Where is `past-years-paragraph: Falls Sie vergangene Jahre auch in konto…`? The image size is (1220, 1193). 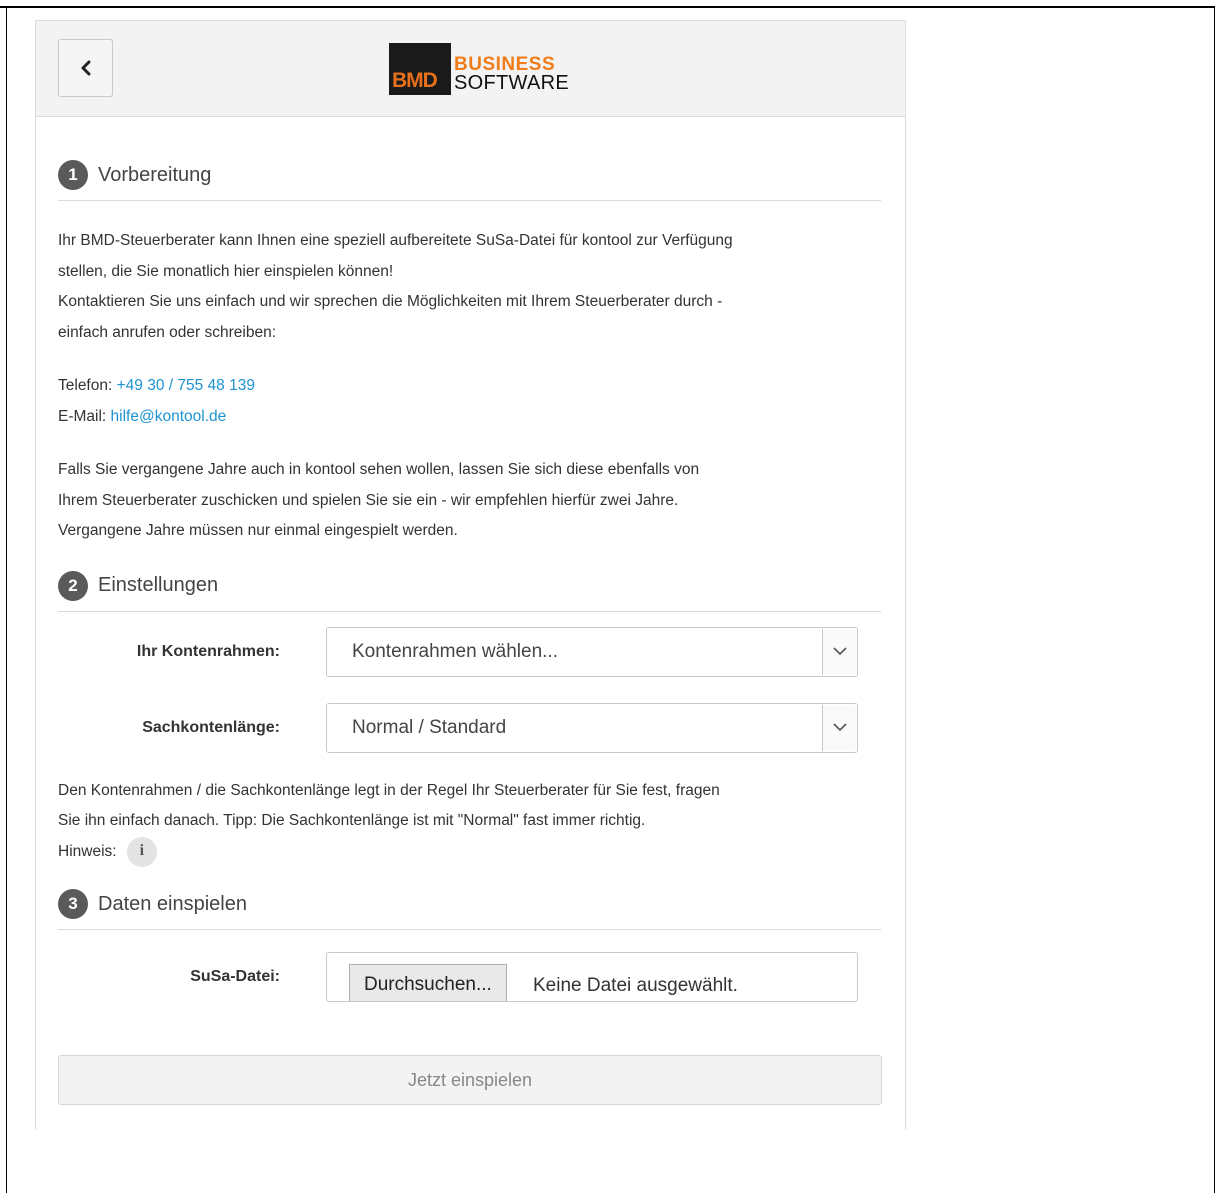
past-years-paragraph: Falls Sie vergangene Jahre auch in konto… is located at coordinates (469, 501).